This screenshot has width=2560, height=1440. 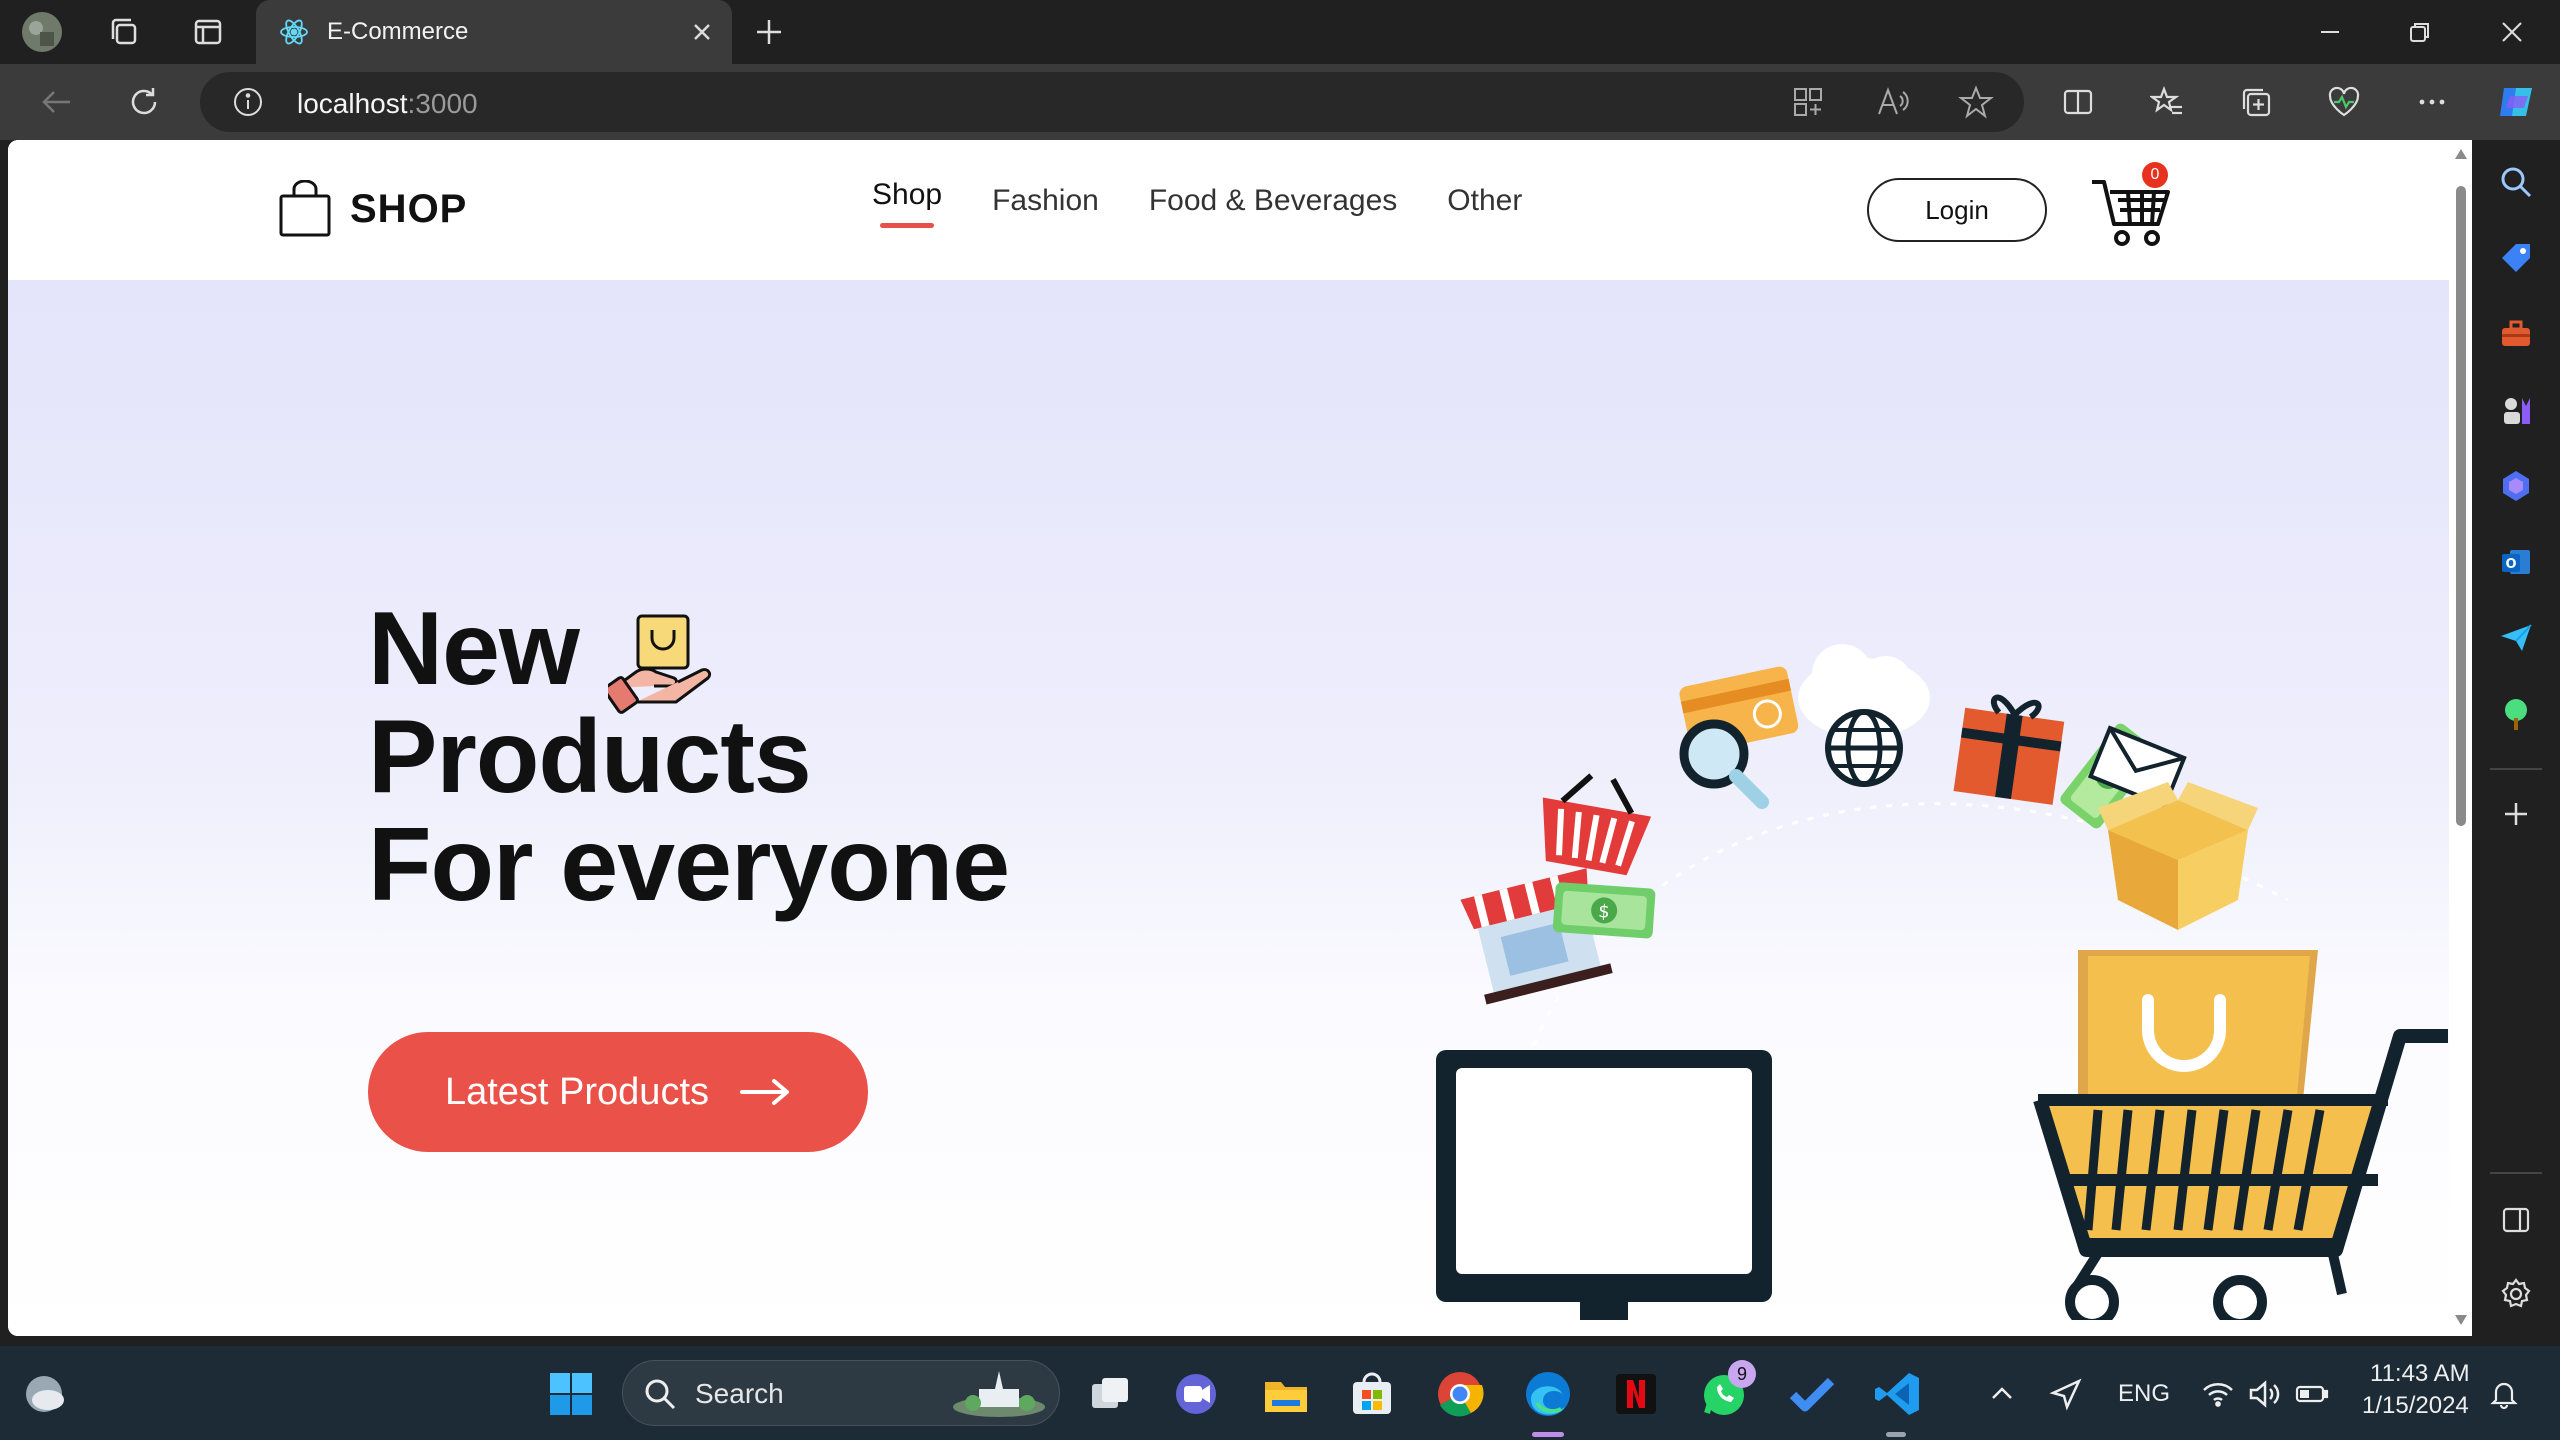 I want to click on site-logo: SHOP, so click(x=372, y=209).